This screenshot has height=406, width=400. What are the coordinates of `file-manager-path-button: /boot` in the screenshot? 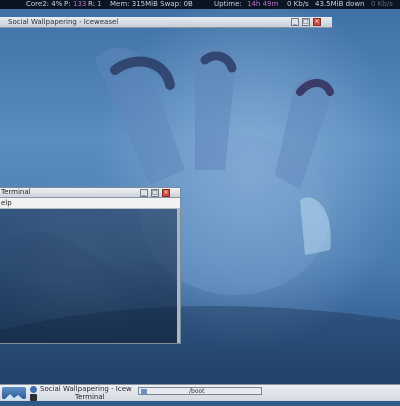 It's located at (200, 391).